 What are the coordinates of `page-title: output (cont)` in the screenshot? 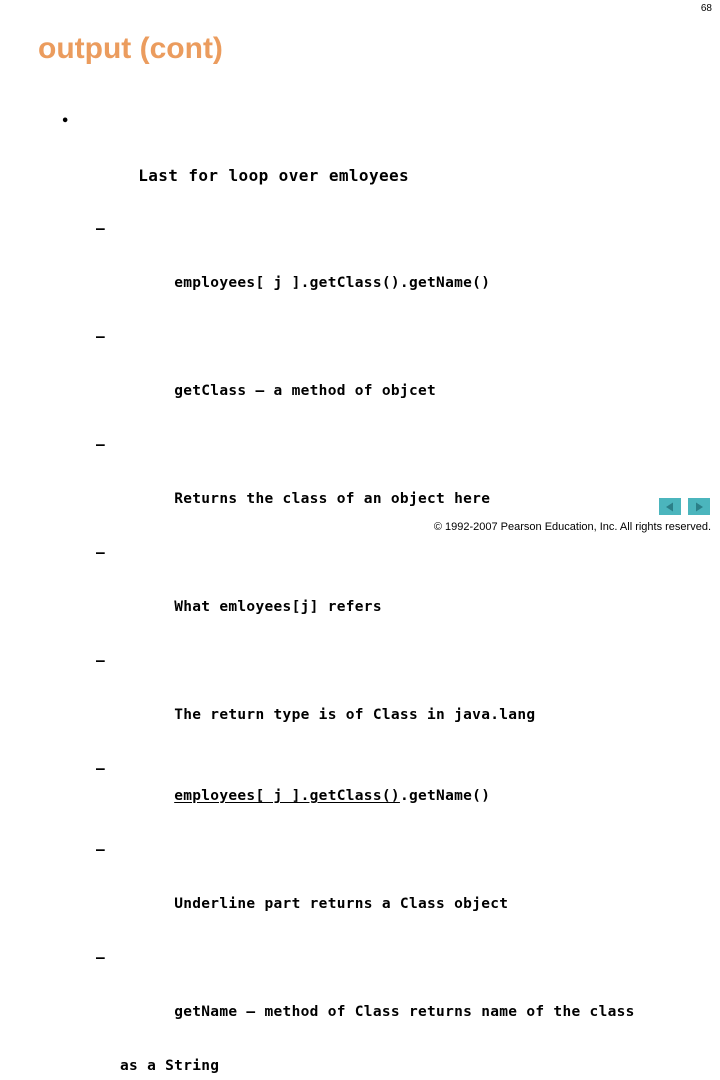 It's located at (130, 48).